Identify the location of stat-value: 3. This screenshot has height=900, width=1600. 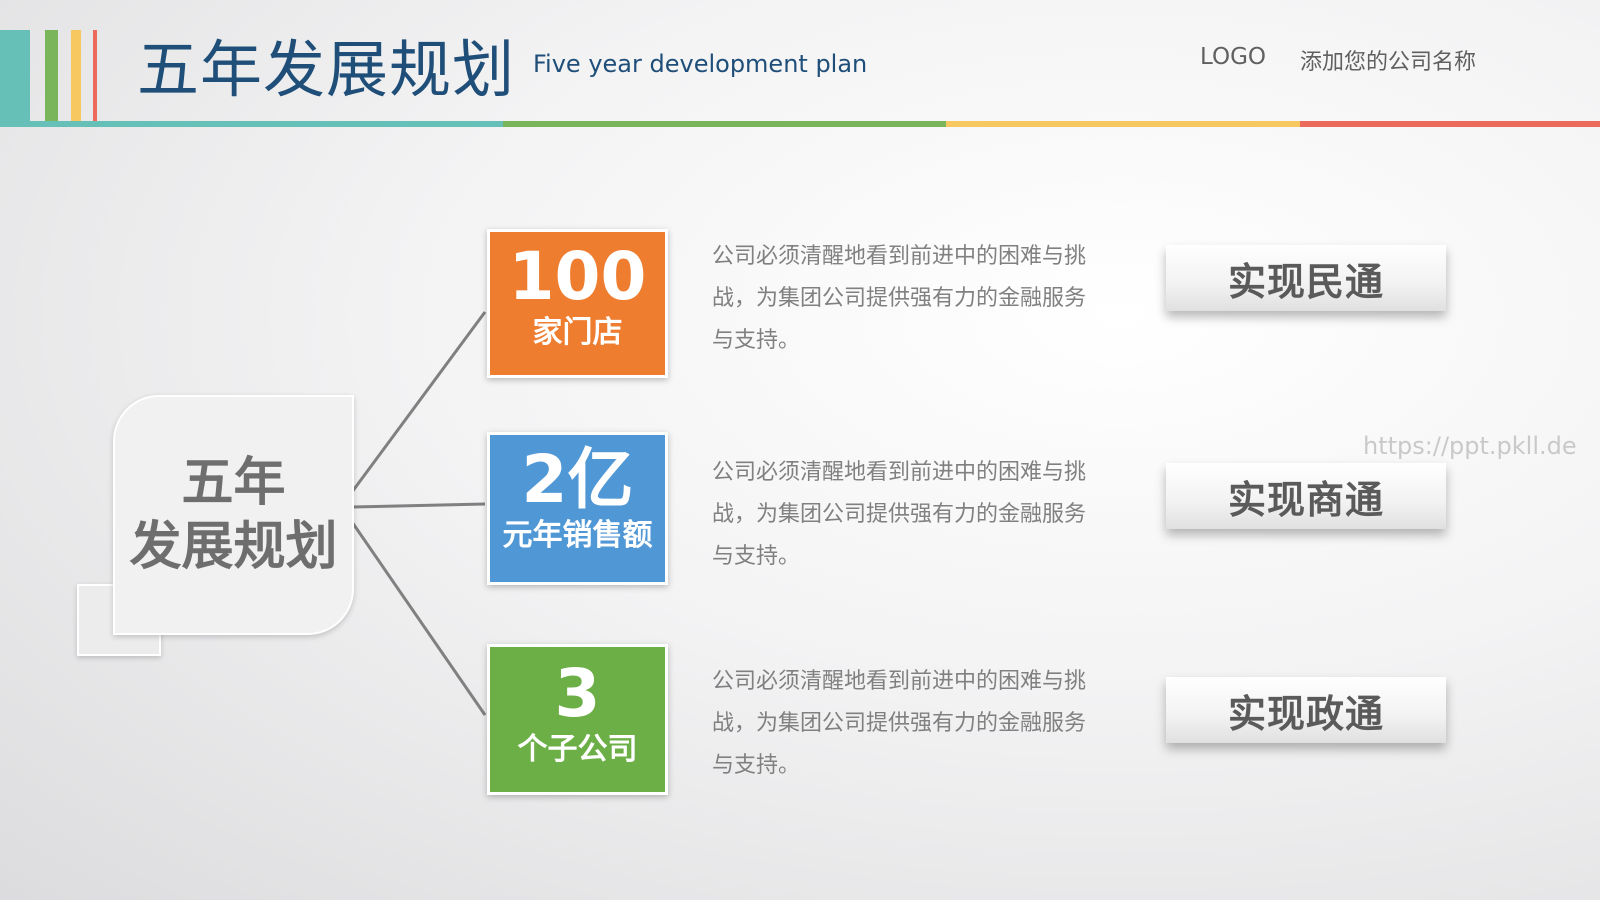
(577, 693).